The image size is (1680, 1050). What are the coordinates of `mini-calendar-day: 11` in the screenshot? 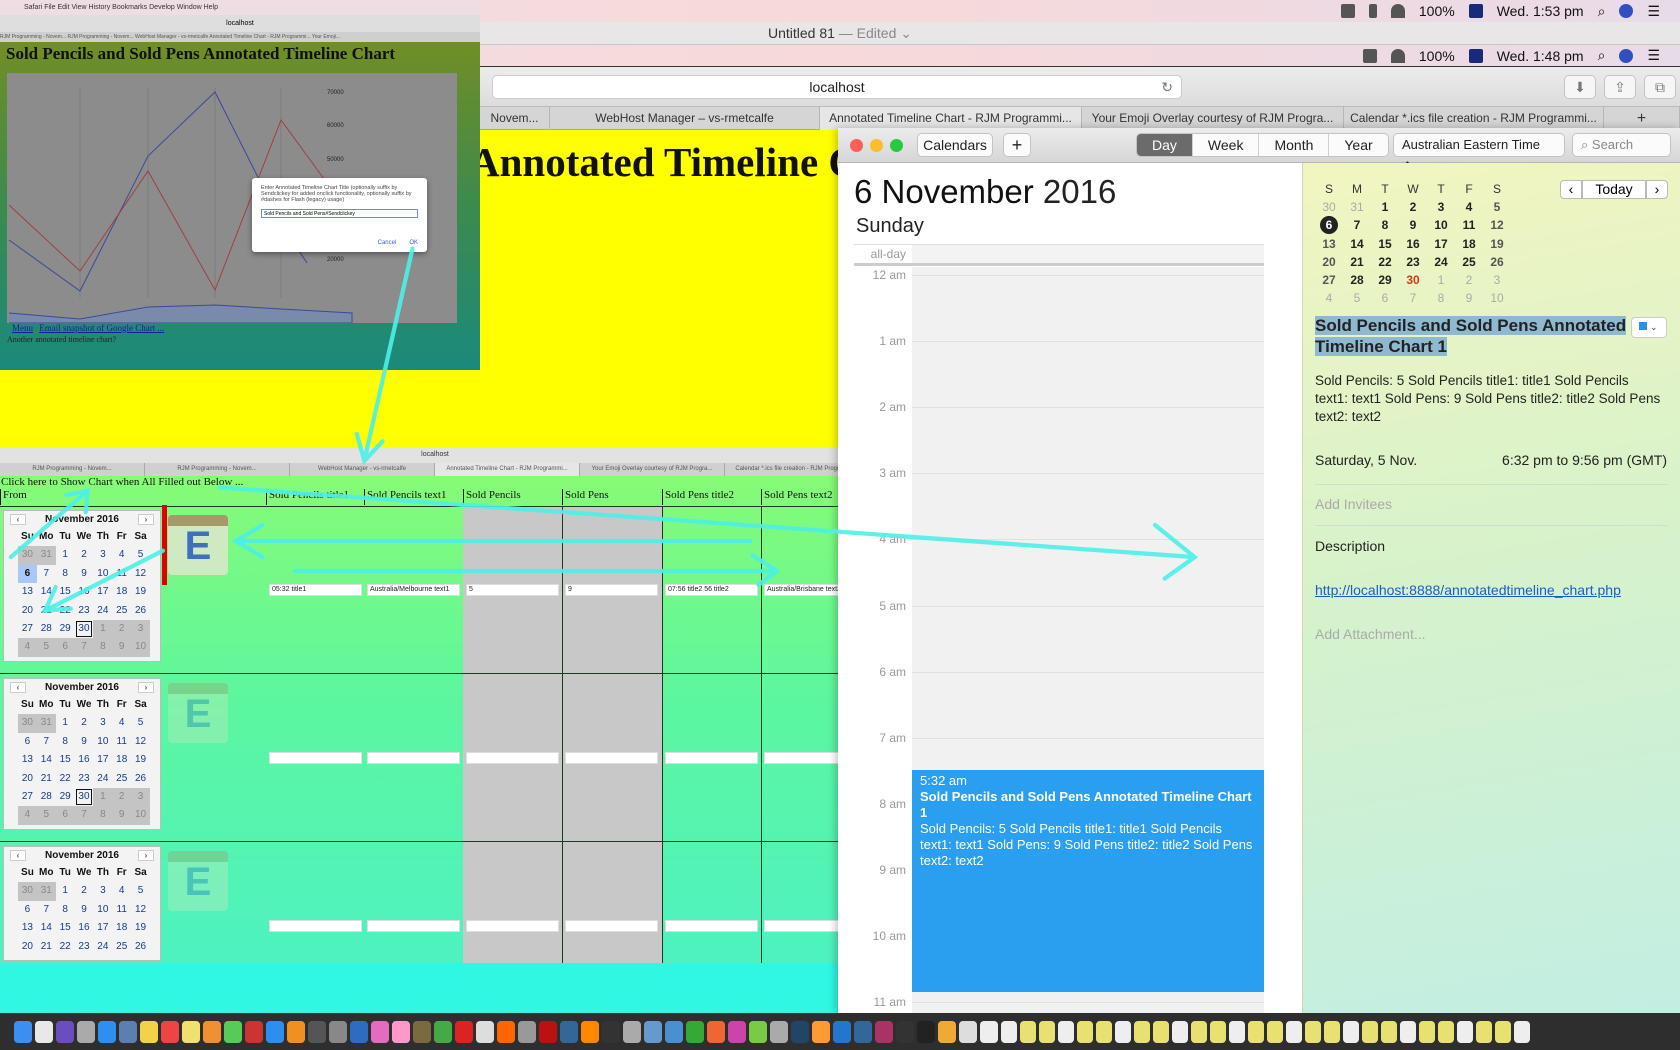 It's located at (1469, 225).